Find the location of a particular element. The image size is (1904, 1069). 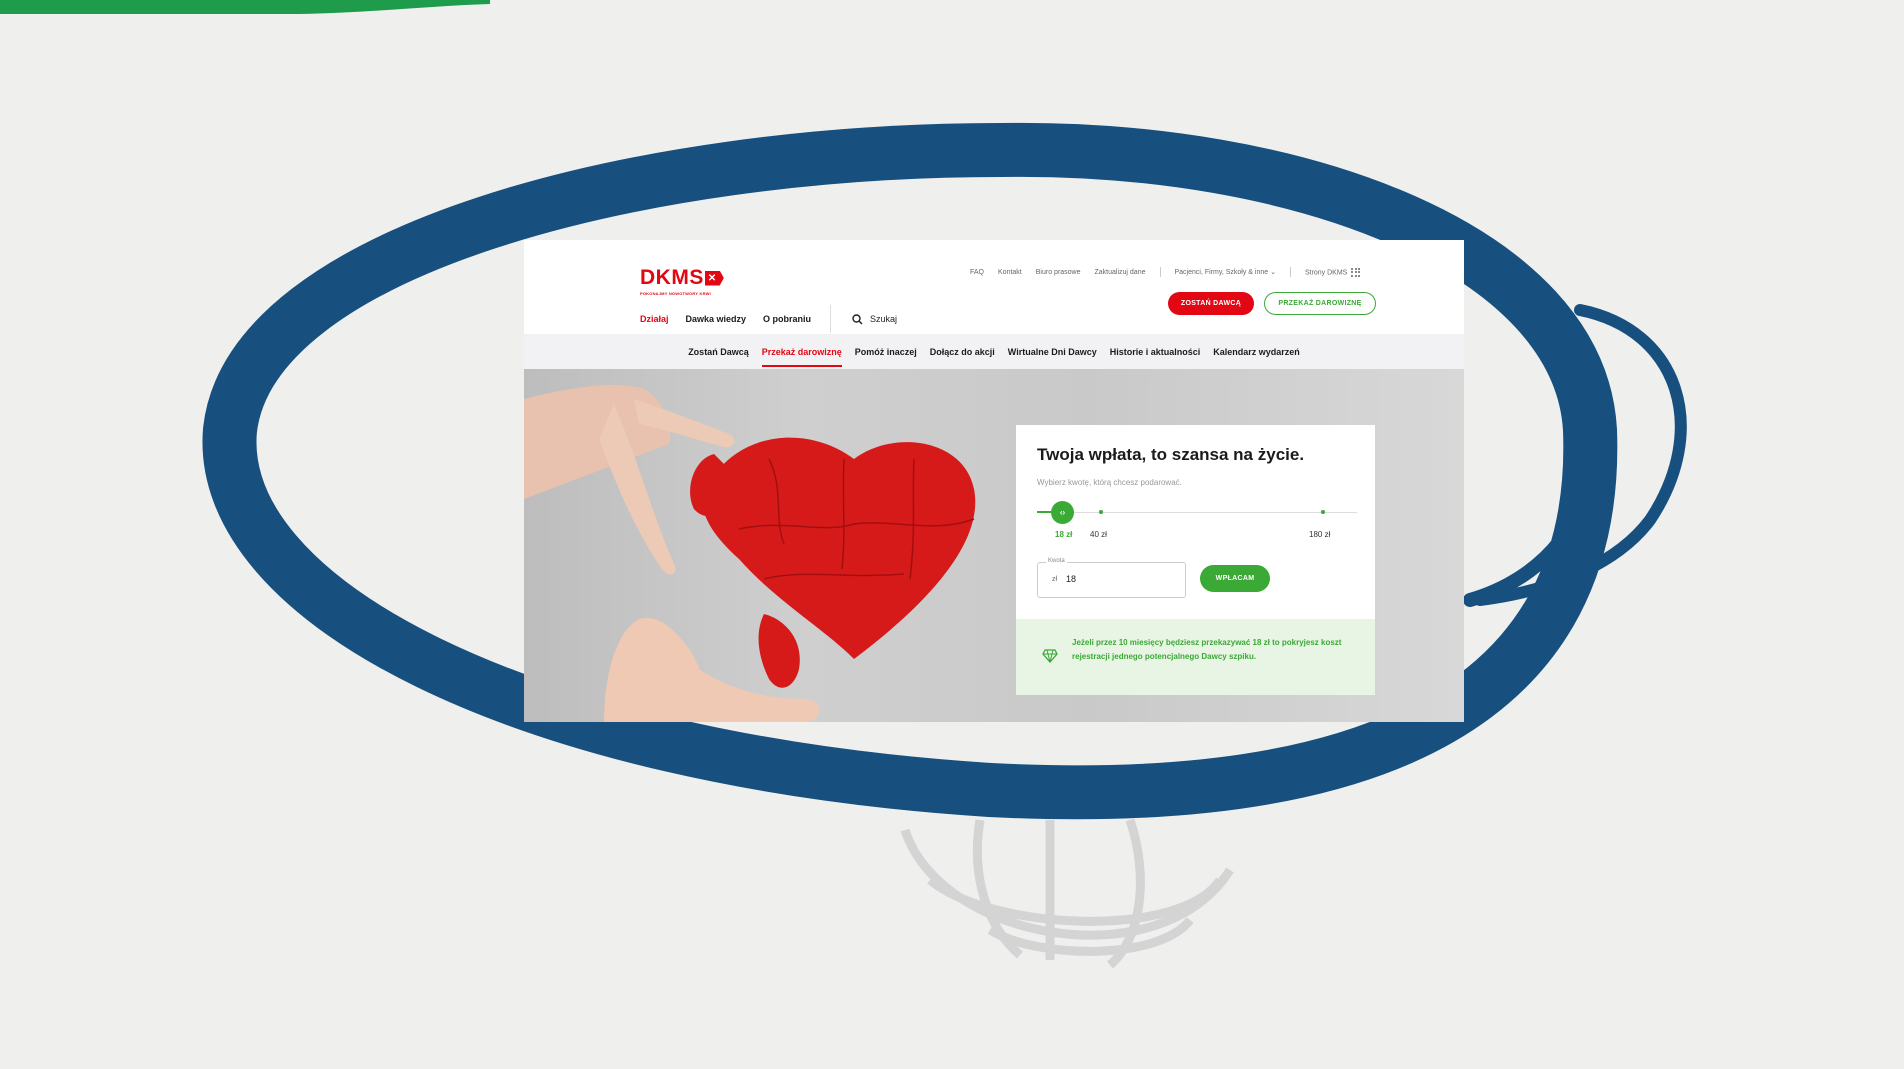

subnav-item-zostan-dawca: Zostań Dawcą is located at coordinates (718, 352).